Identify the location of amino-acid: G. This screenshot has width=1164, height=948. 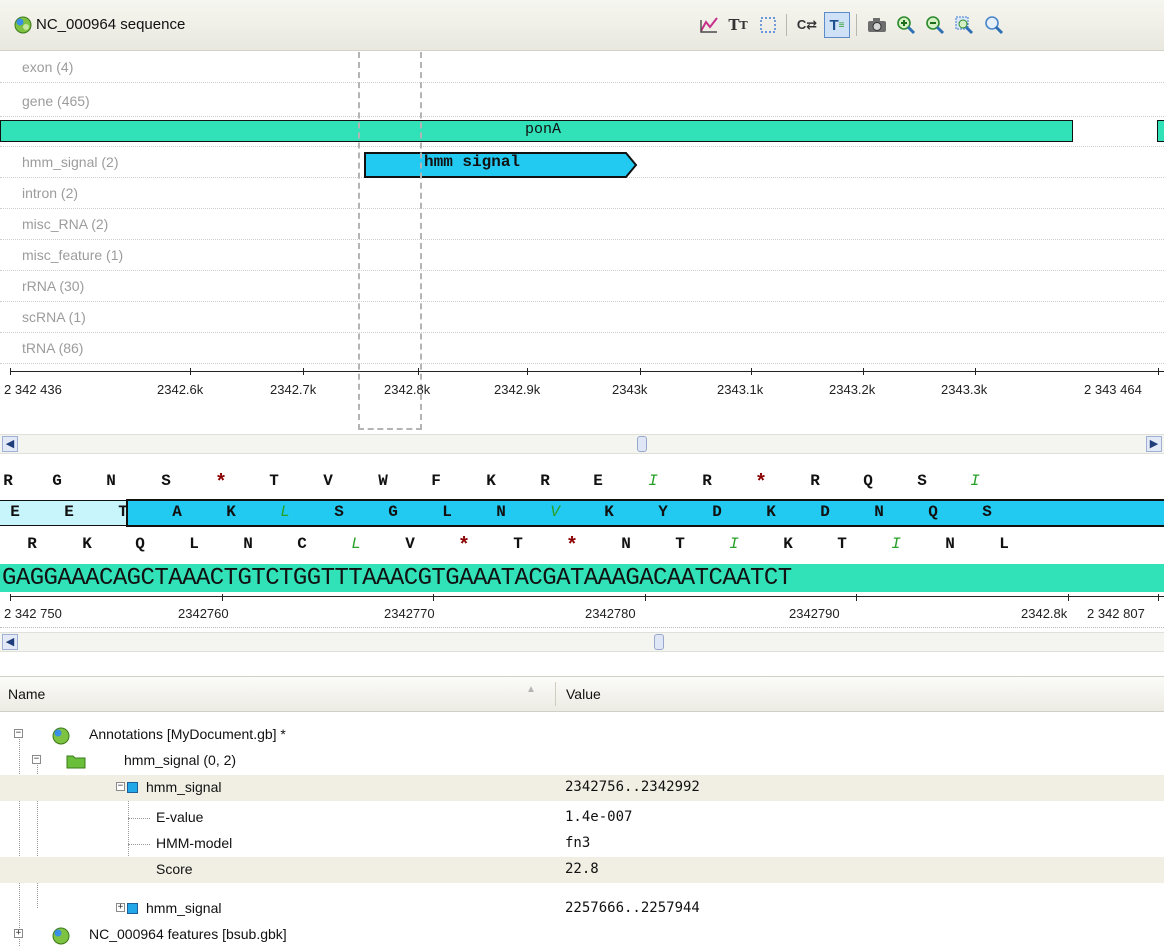
(393, 512).